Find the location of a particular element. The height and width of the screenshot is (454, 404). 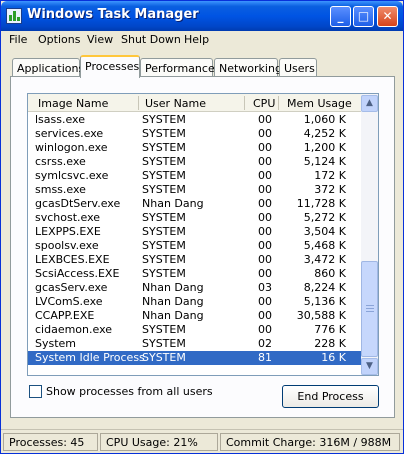

column-user-name: User Name is located at coordinates (175, 103).